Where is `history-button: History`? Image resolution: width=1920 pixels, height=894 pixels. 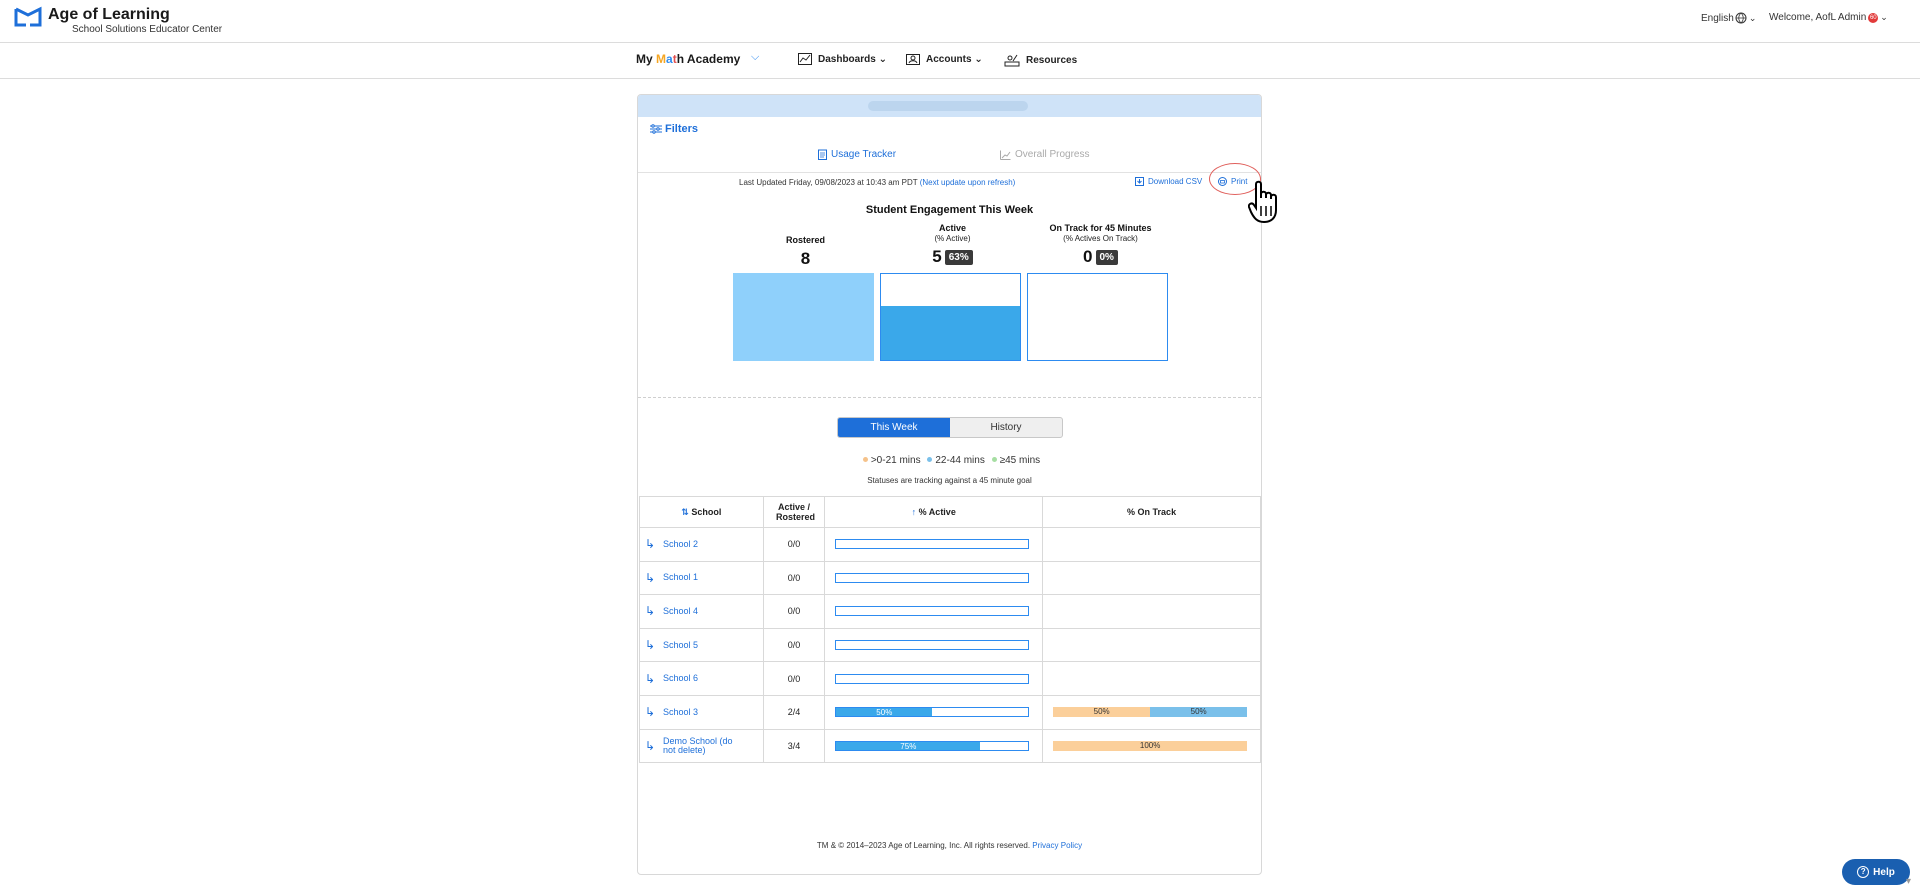
history-button: History is located at coordinates (1006, 427).